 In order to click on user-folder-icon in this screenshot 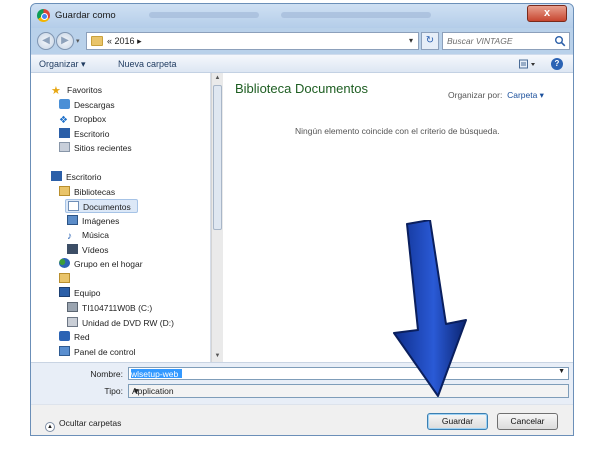, I will do `click(64, 278)`.